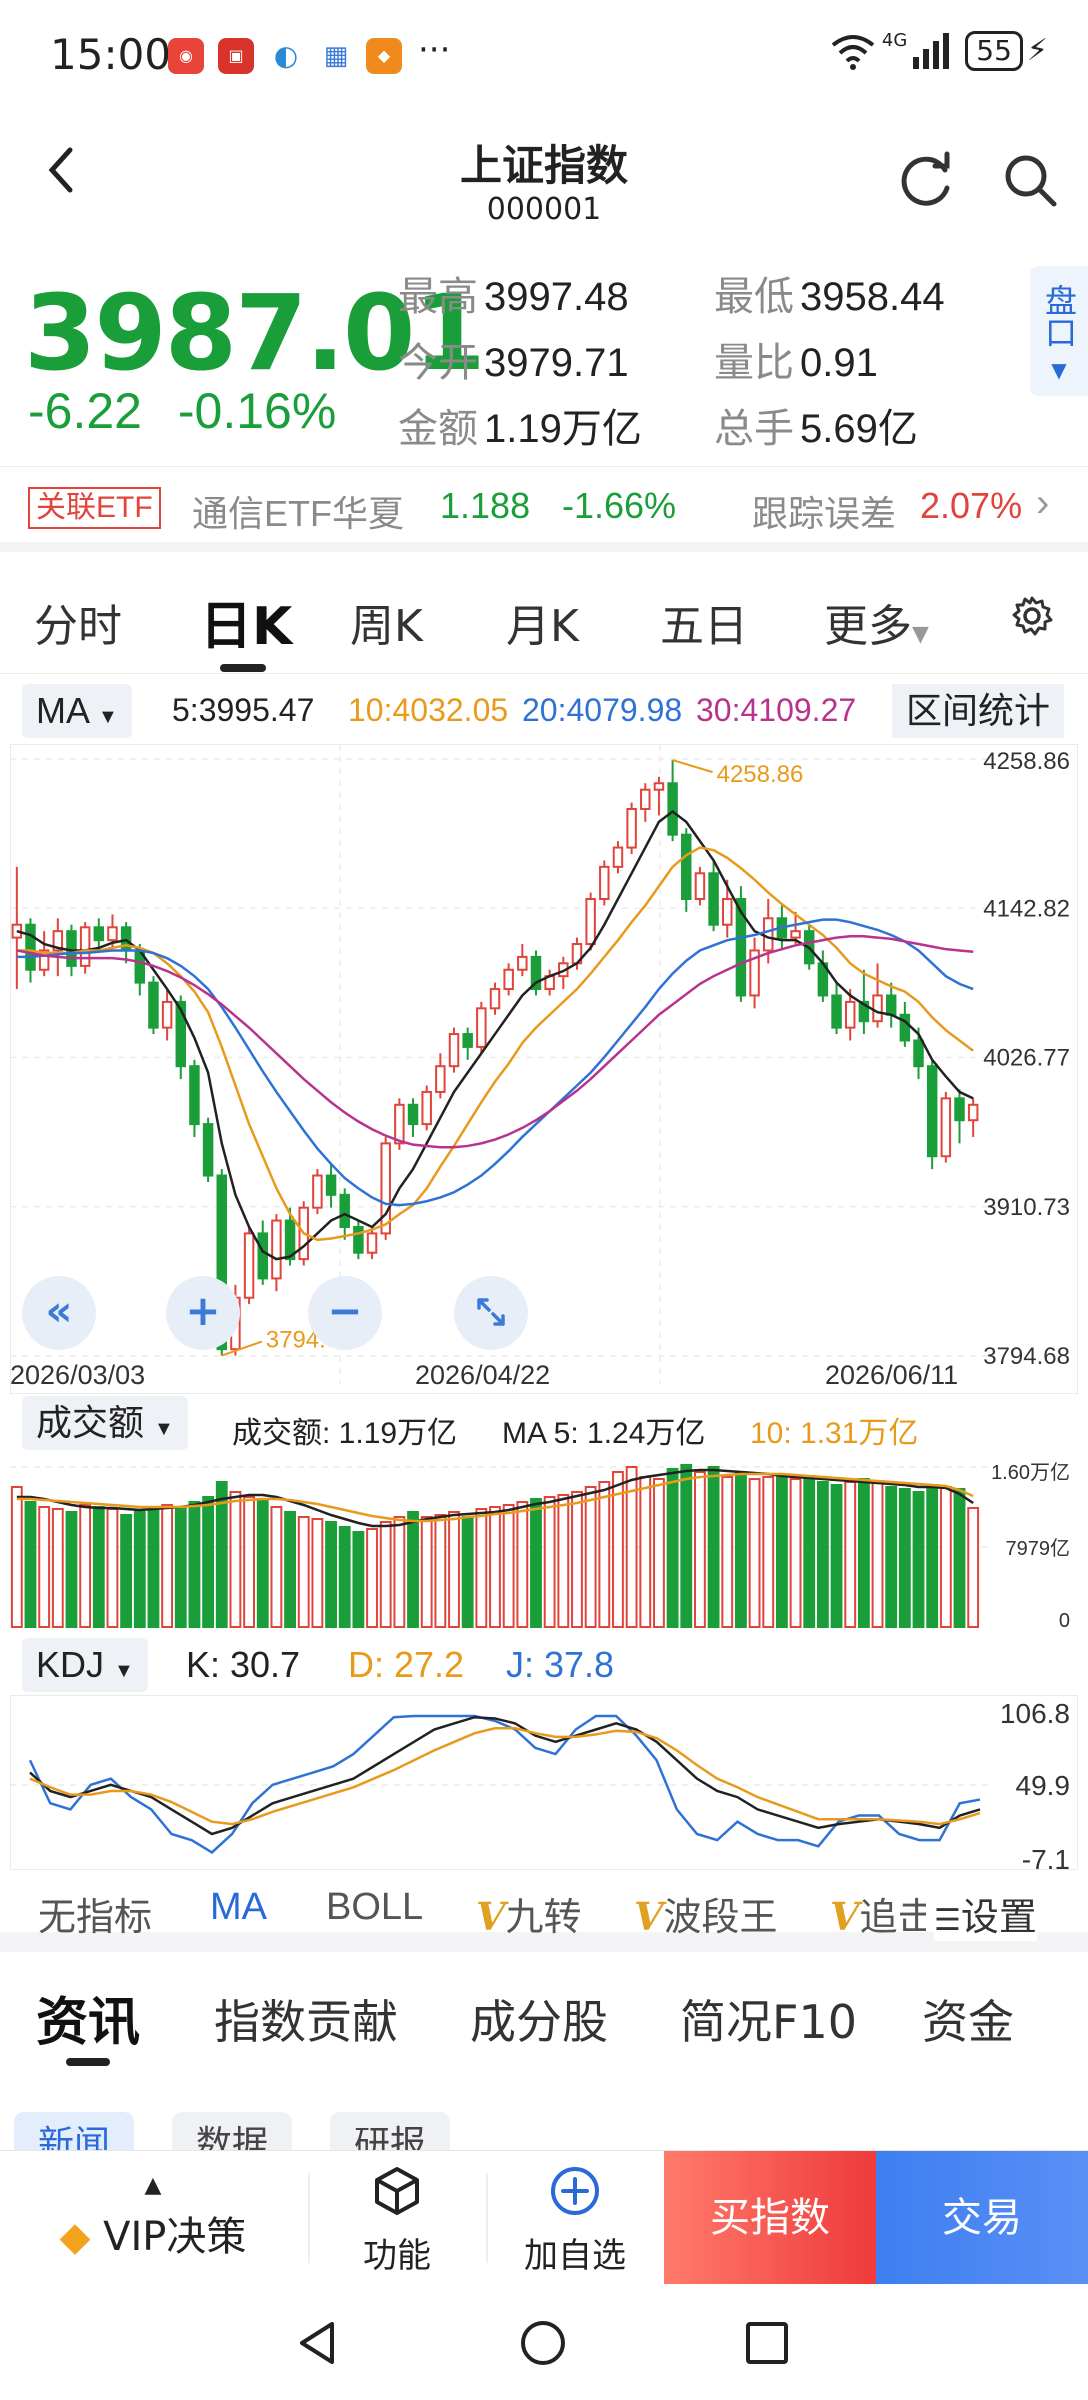 This screenshot has height=2400, width=1088. What do you see at coordinates (704, 622) in the screenshot?
I see `tab-five-day: 五日` at bounding box center [704, 622].